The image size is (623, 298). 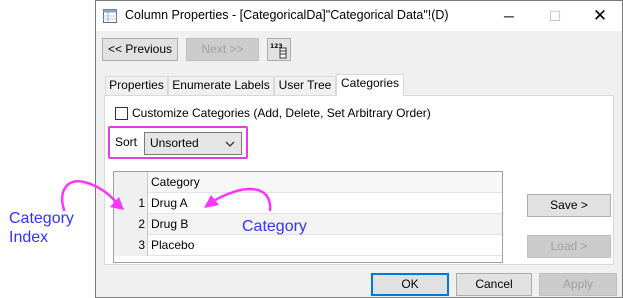 I want to click on arrow-to-category-index, so click(x=90, y=195).